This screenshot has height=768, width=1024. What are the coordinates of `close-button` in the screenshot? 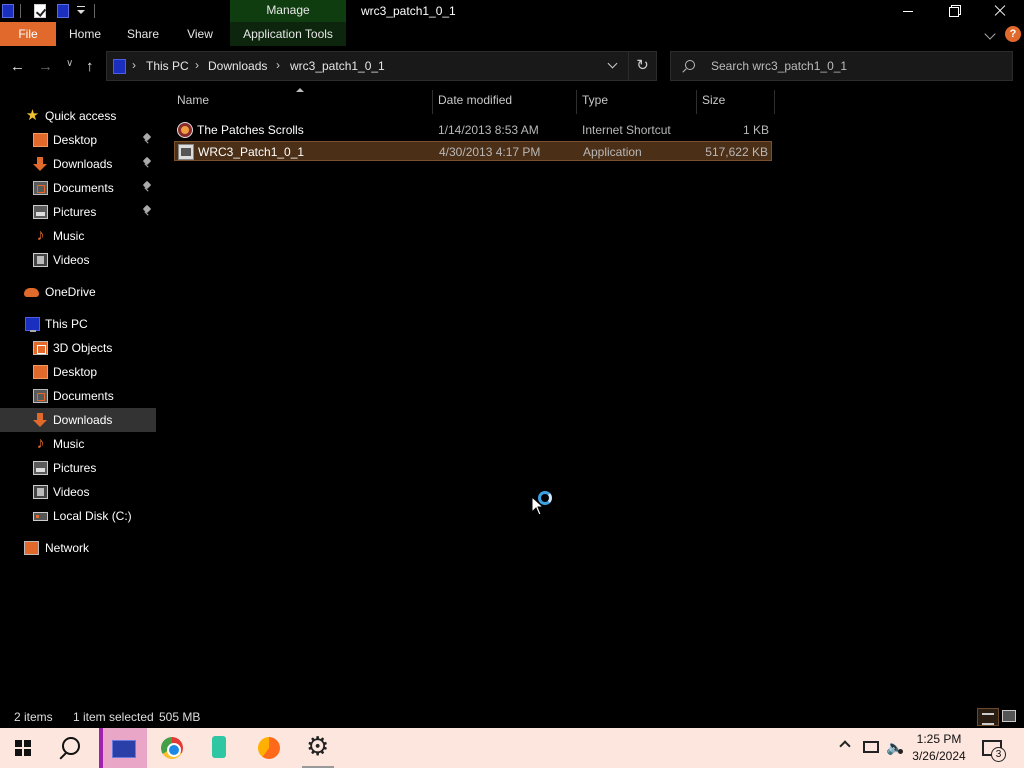 It's located at (1000, 11).